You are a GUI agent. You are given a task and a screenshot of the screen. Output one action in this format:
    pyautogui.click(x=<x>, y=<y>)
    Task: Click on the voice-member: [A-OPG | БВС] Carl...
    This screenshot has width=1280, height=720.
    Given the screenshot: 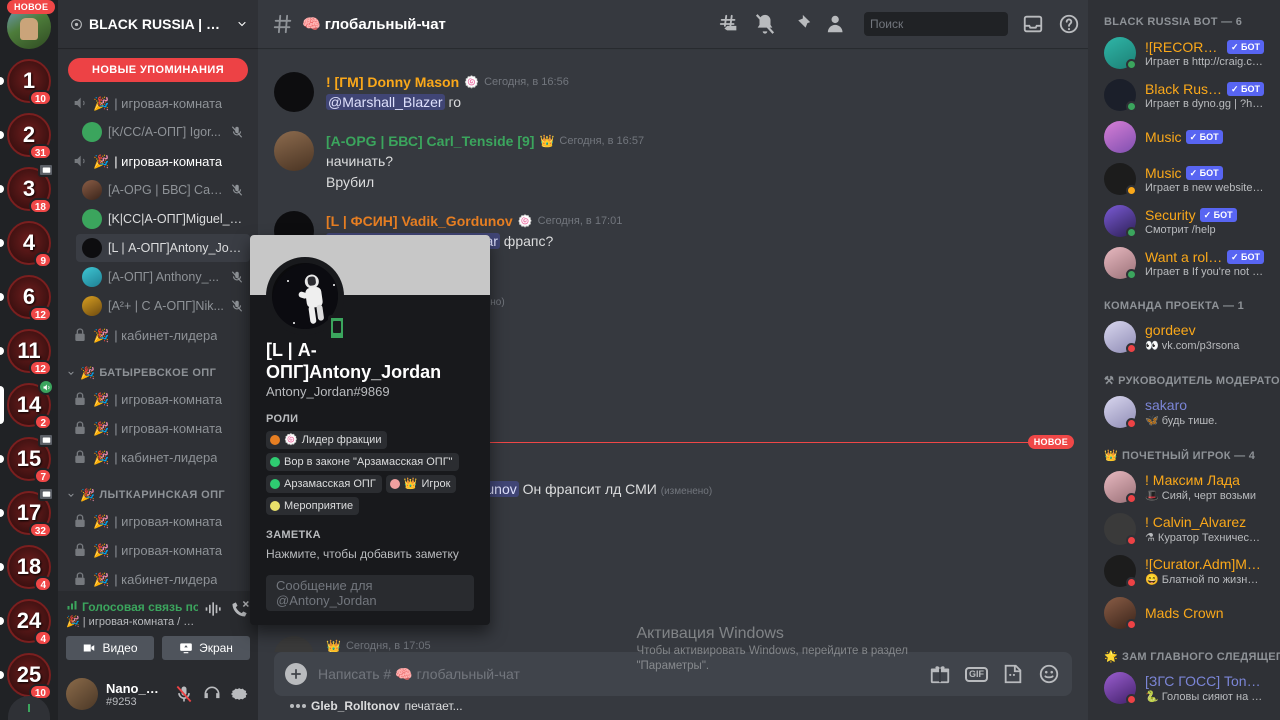 What is the action you would take?
    pyautogui.click(x=163, y=190)
    